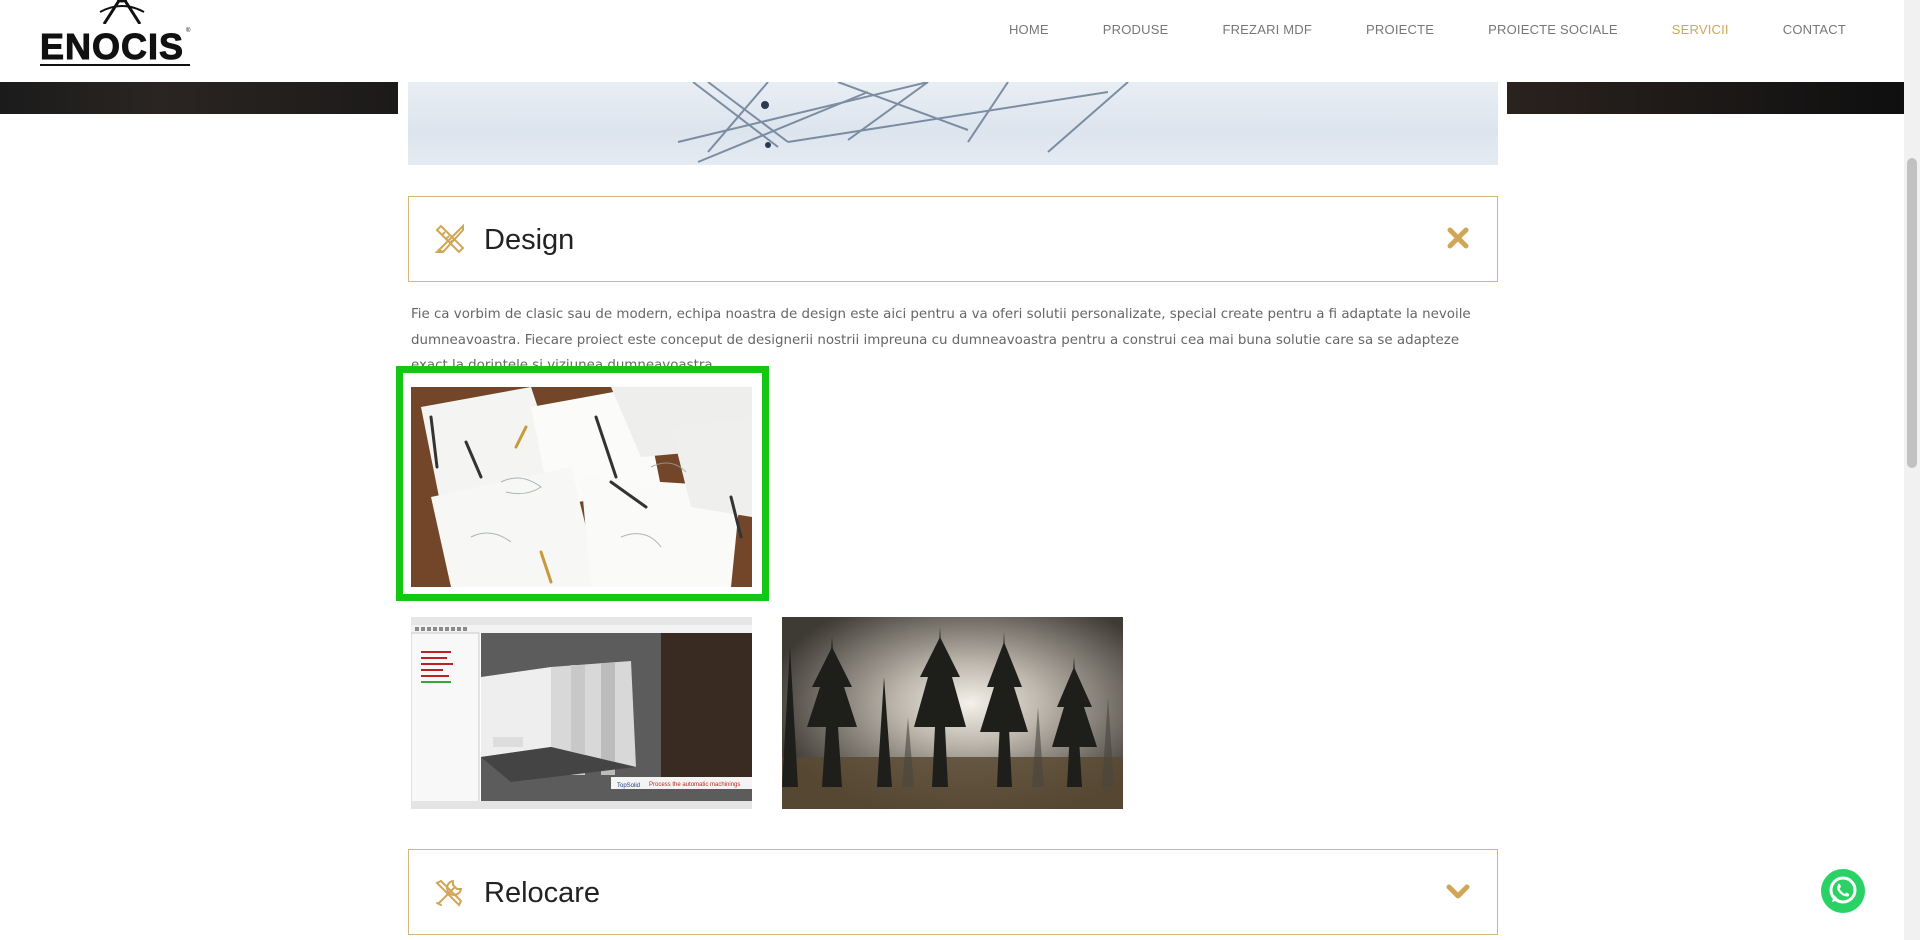 Image resolution: width=1920 pixels, height=940 pixels. What do you see at coordinates (1400, 30) in the screenshot?
I see `nav-proiecte: PROIECTE` at bounding box center [1400, 30].